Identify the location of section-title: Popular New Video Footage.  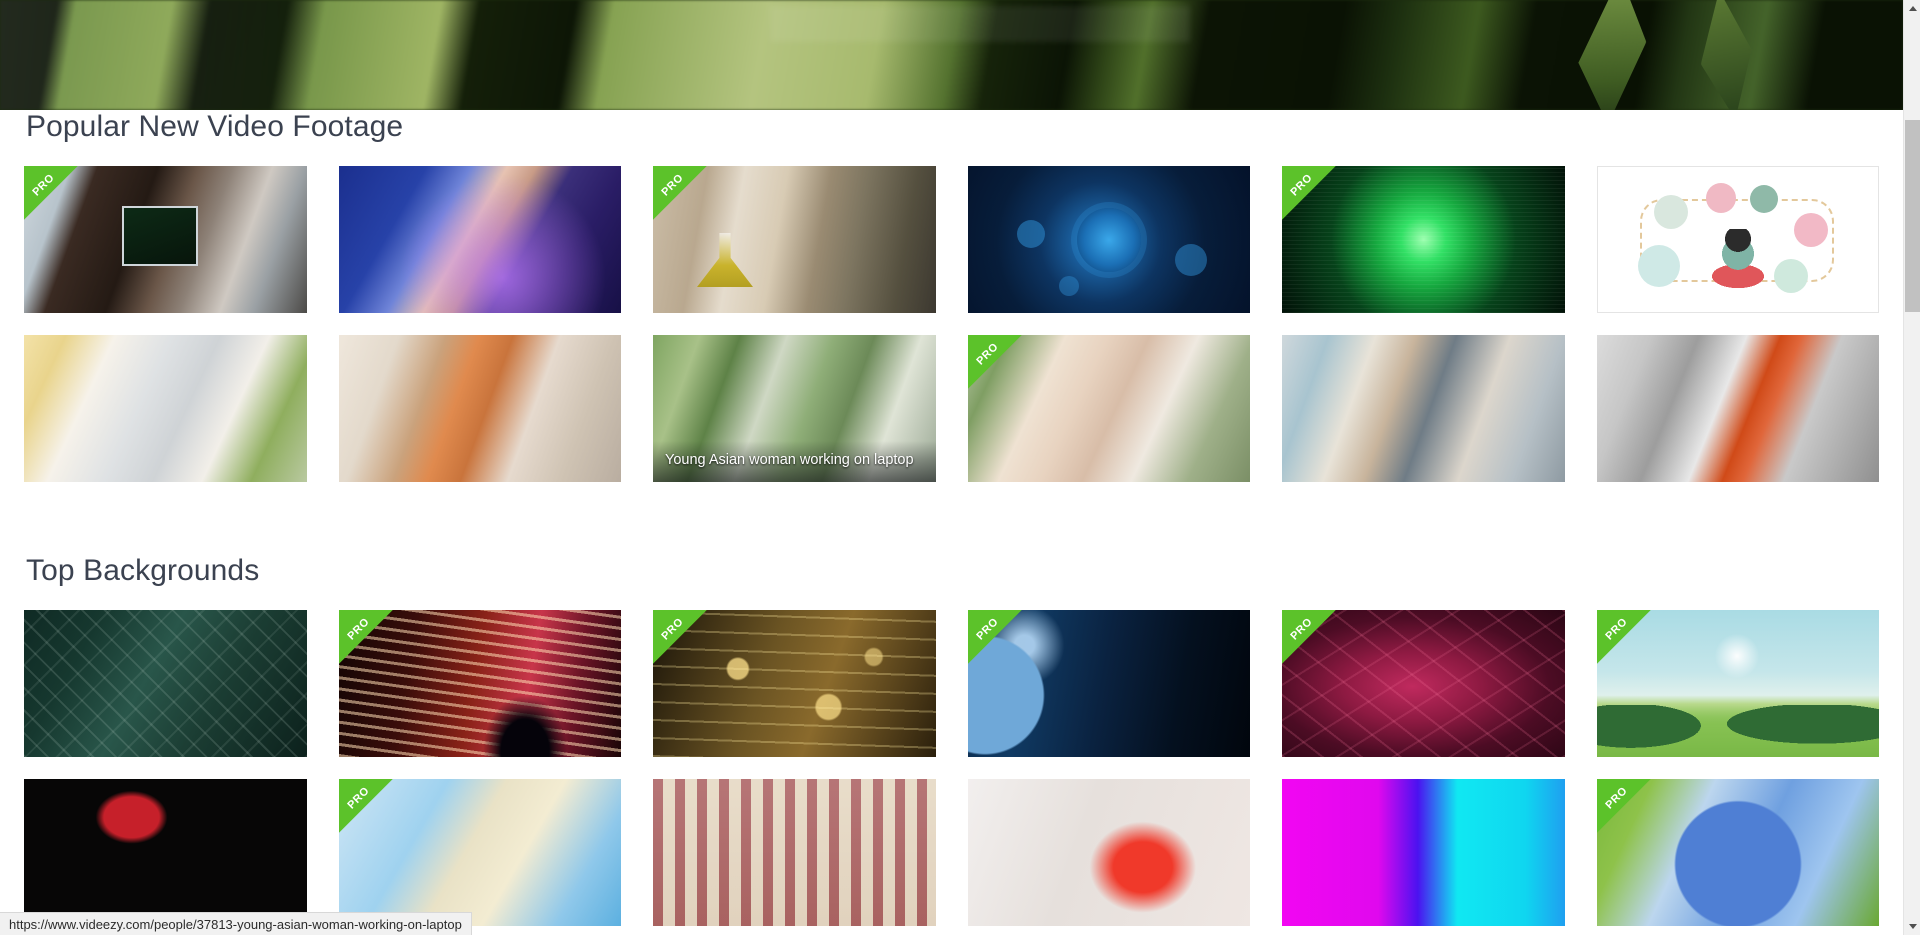
(215, 126).